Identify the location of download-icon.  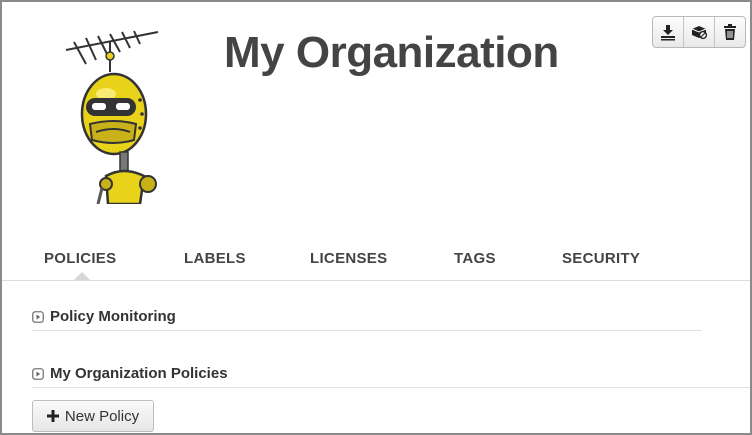
(668, 33).